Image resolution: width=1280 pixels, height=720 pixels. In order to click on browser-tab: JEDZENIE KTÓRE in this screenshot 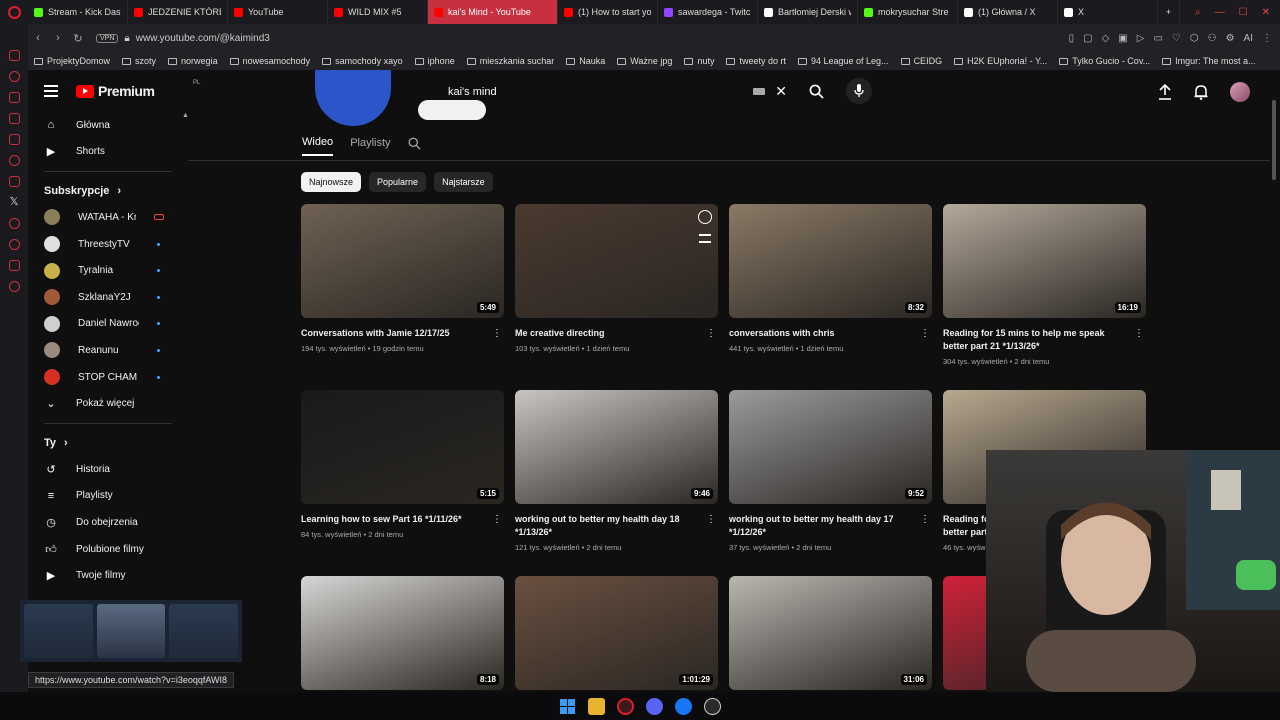, I will do `click(178, 12)`.